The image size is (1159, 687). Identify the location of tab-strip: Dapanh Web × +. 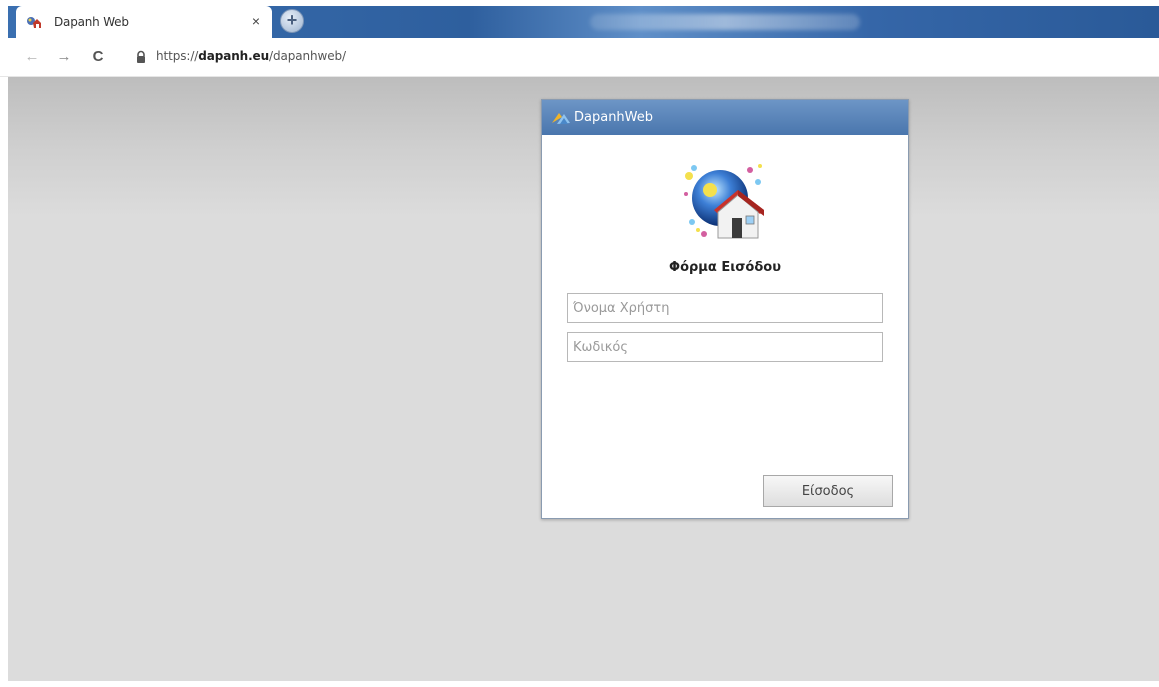
(579, 19).